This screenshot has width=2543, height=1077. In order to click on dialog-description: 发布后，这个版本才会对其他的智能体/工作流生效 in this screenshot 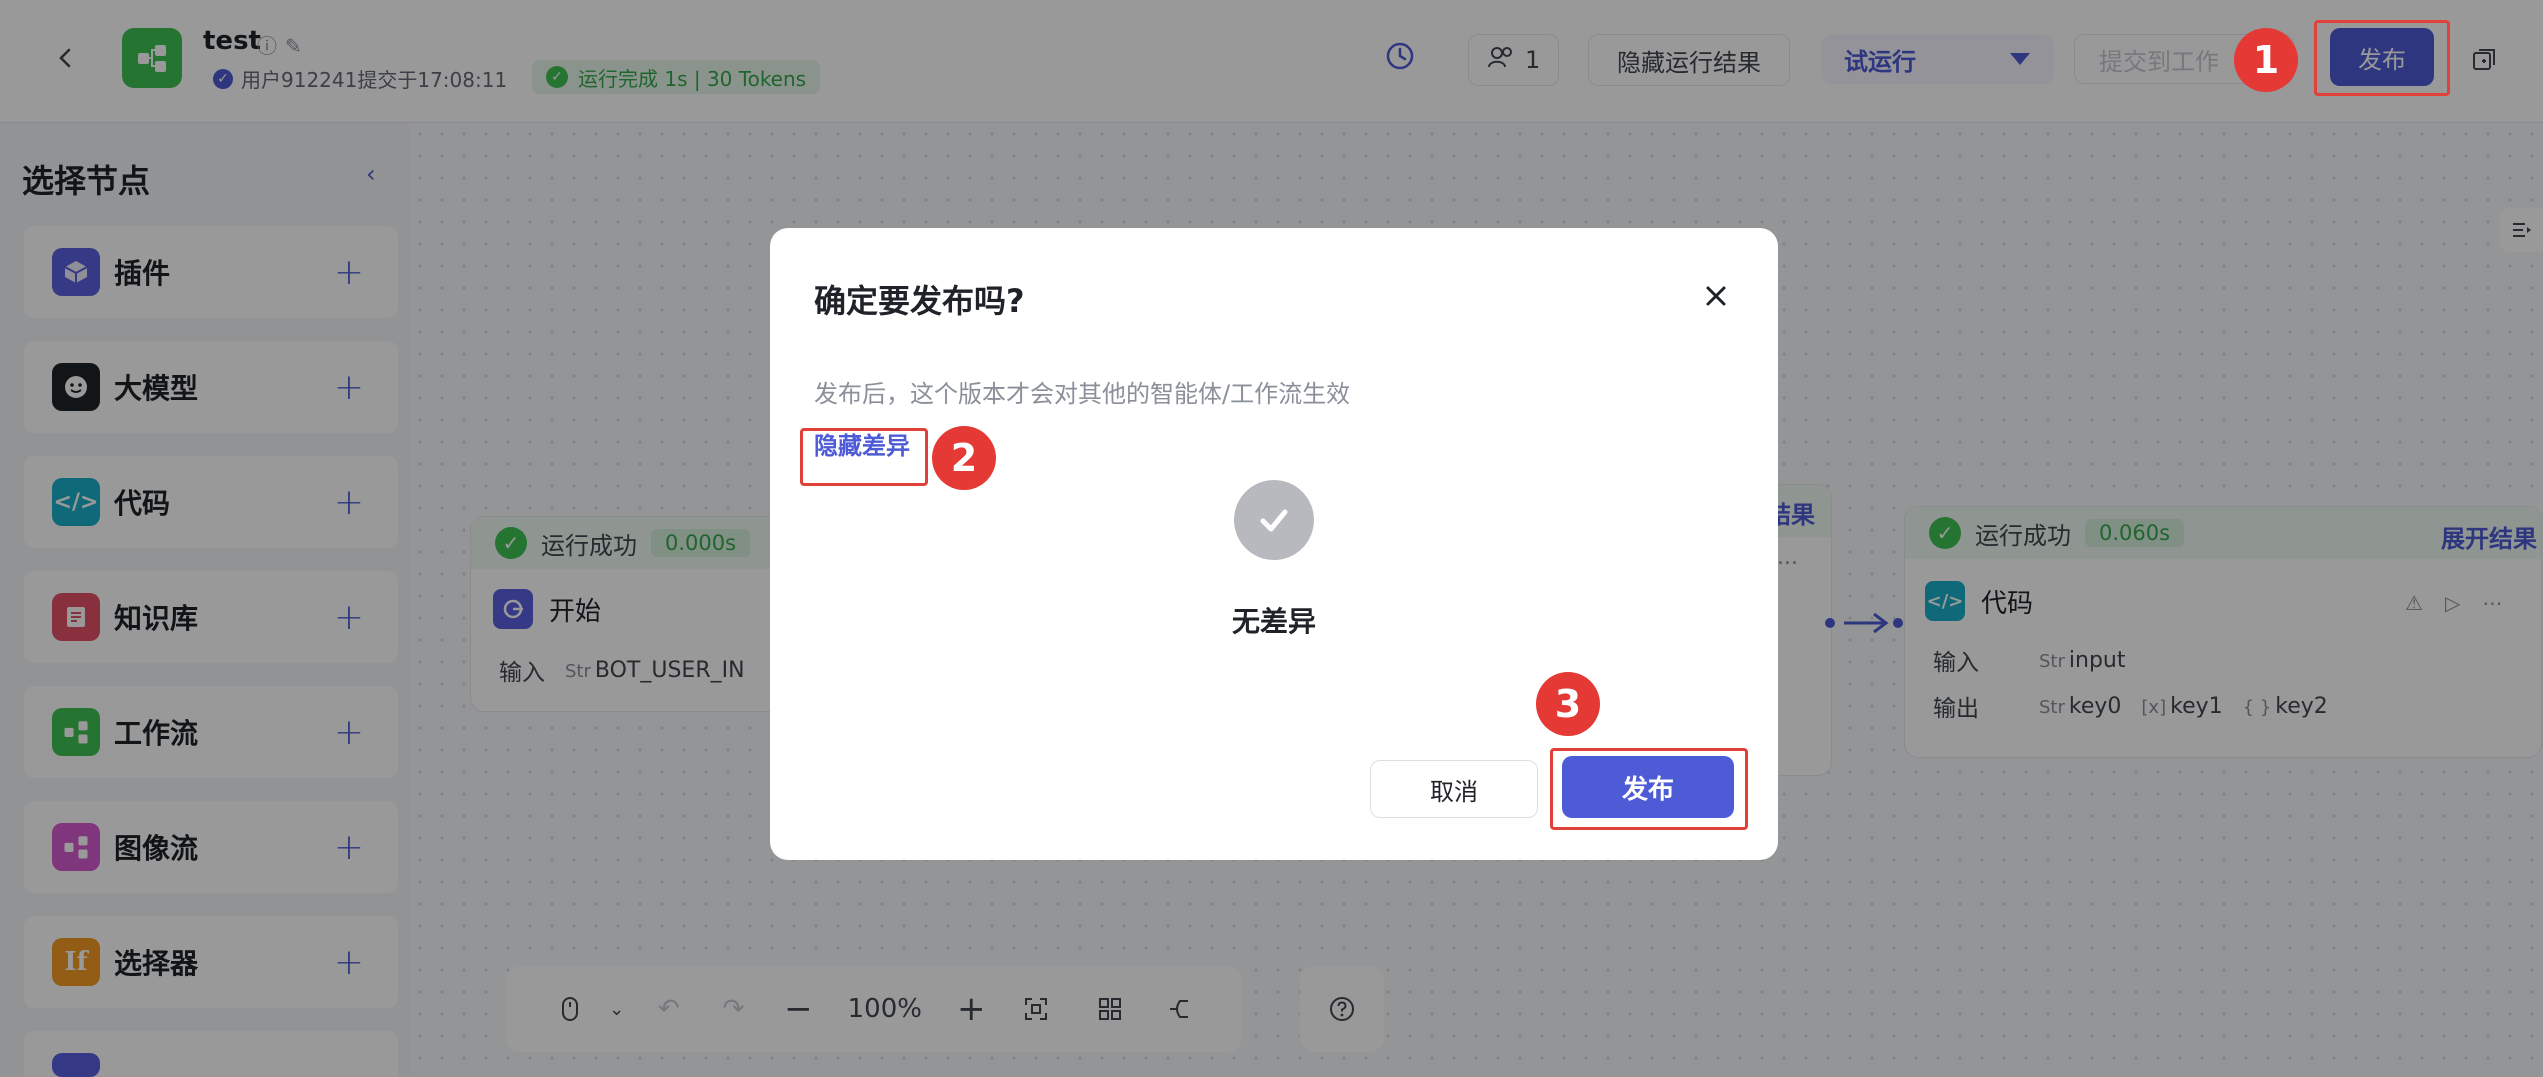, I will do `click(1082, 394)`.